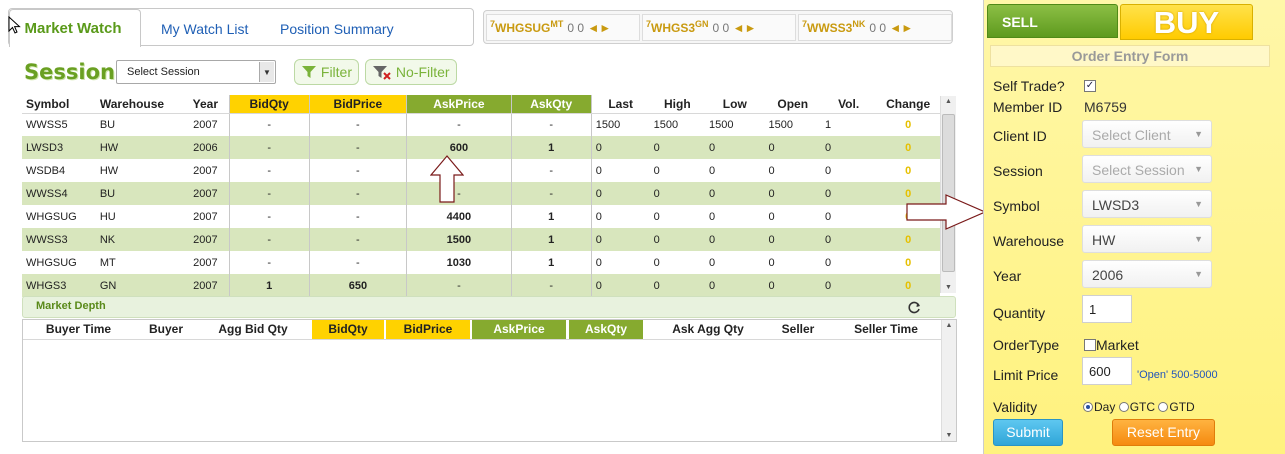  Describe the element at coordinates (481, 239) in the screenshot. I see `table-row: WWSS3 NK 2007- -1500 1 0 0 0 0 0 0` at that location.